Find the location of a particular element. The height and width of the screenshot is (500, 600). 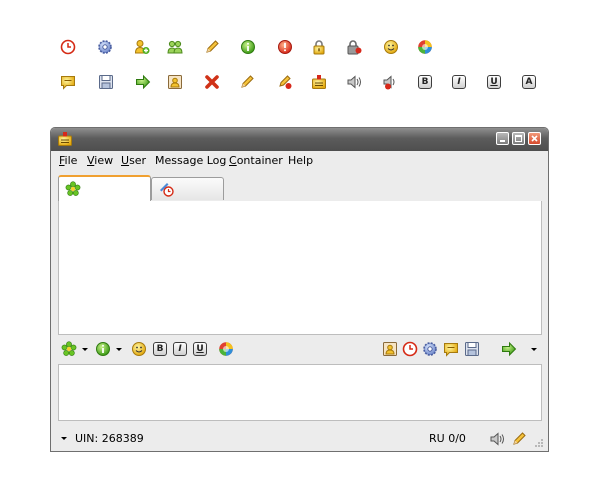

send-arrow-icon is located at coordinates (509, 349).